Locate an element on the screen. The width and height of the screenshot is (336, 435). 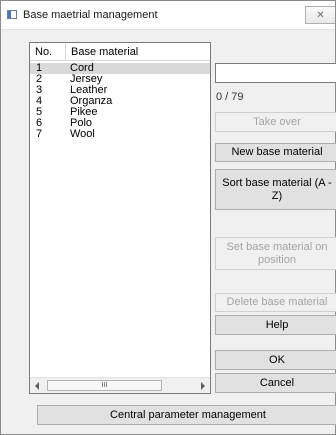
horizontal-scrollbar: III is located at coordinates (120, 385).